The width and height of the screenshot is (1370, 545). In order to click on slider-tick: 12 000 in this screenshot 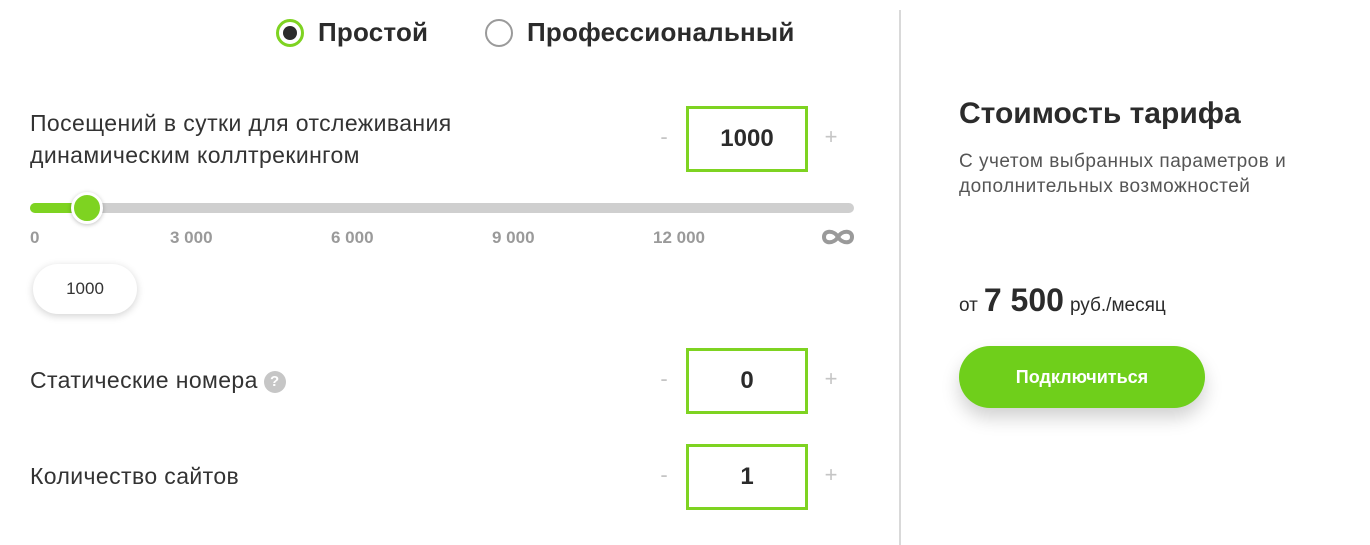, I will do `click(679, 237)`.